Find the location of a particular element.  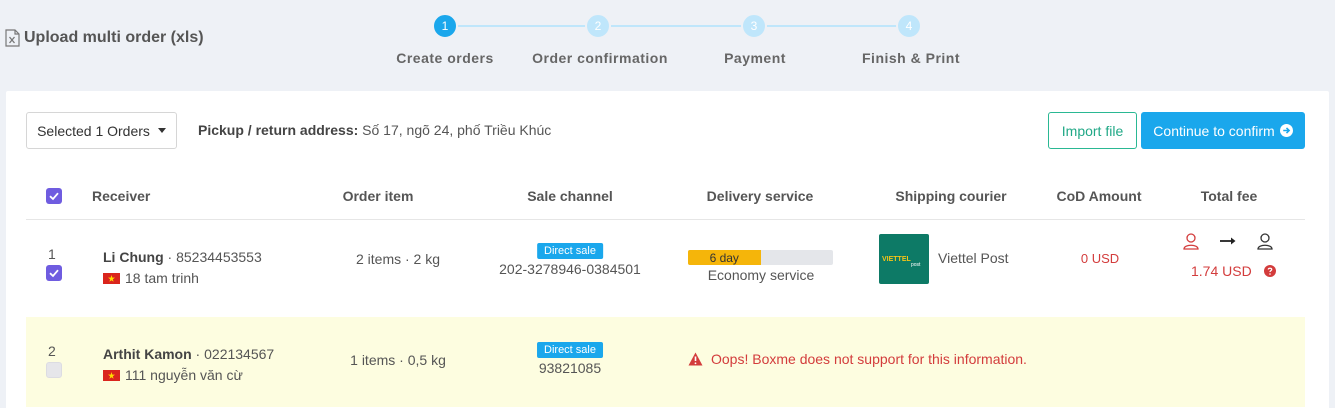

col-receiver: Receiver is located at coordinates (121, 196).